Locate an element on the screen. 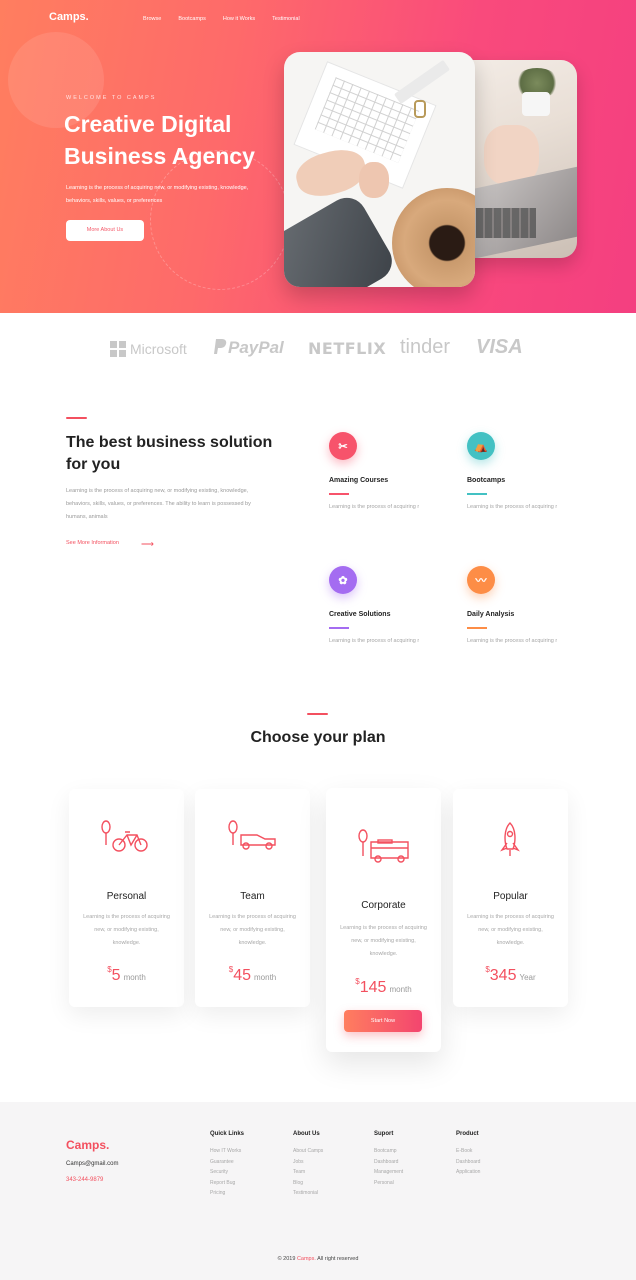  footer-link: Application is located at coordinates (468, 1172).